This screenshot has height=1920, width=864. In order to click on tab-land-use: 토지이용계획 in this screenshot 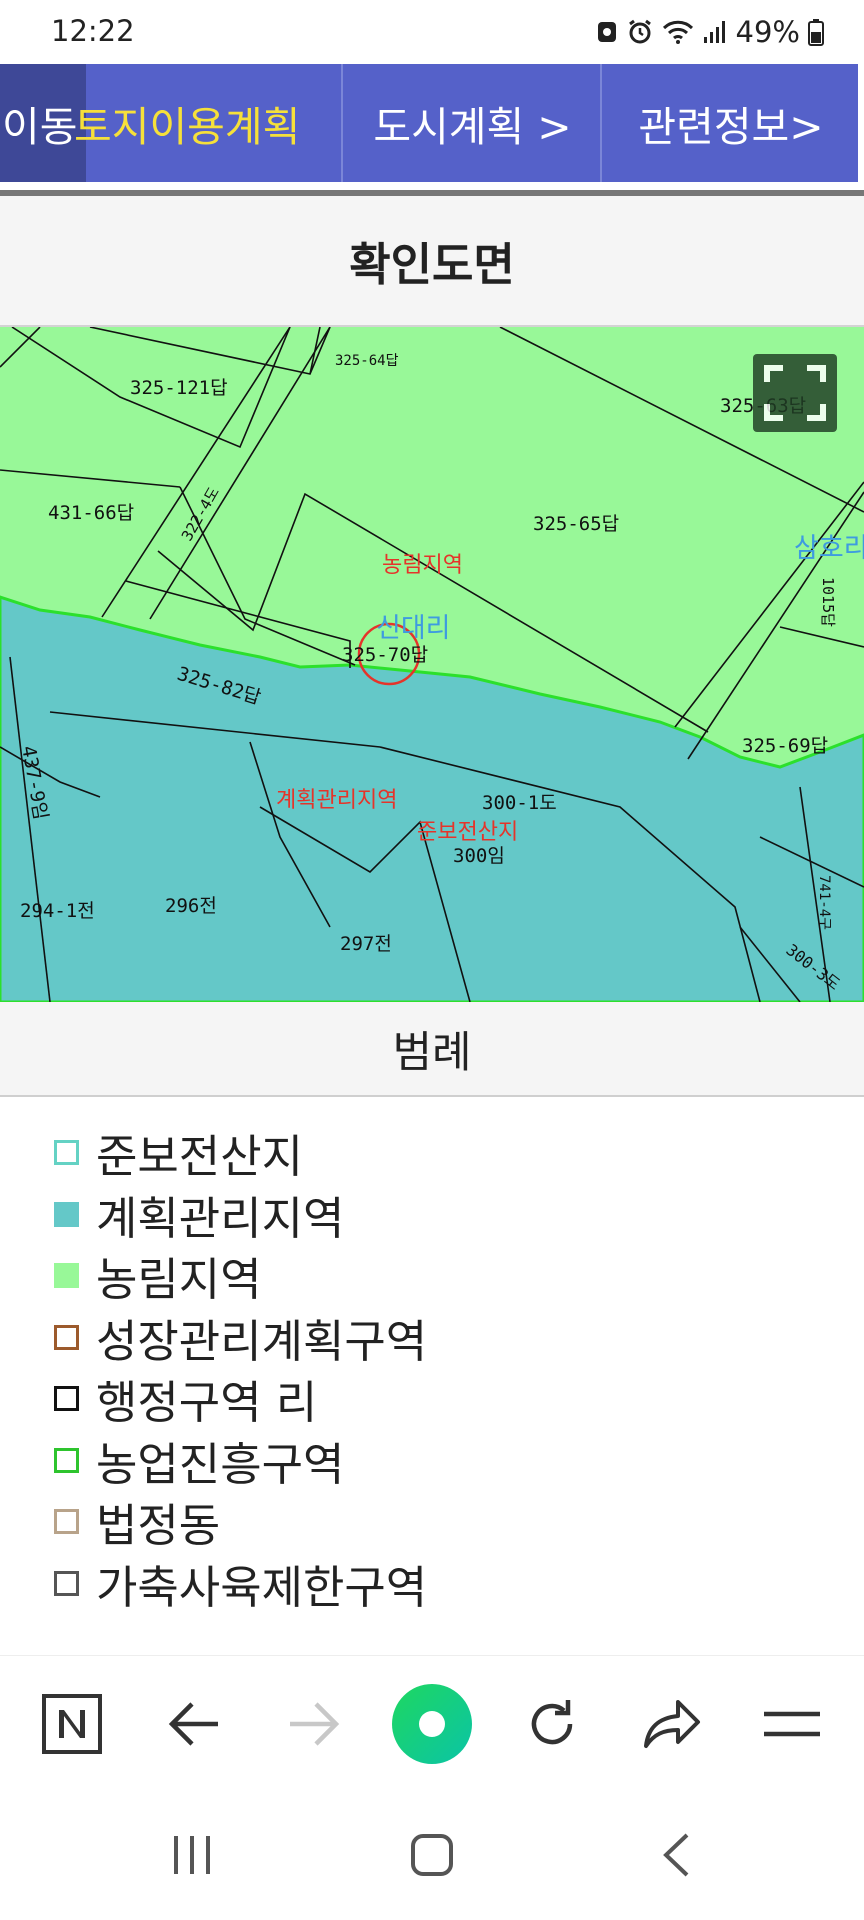, I will do `click(207, 123)`.